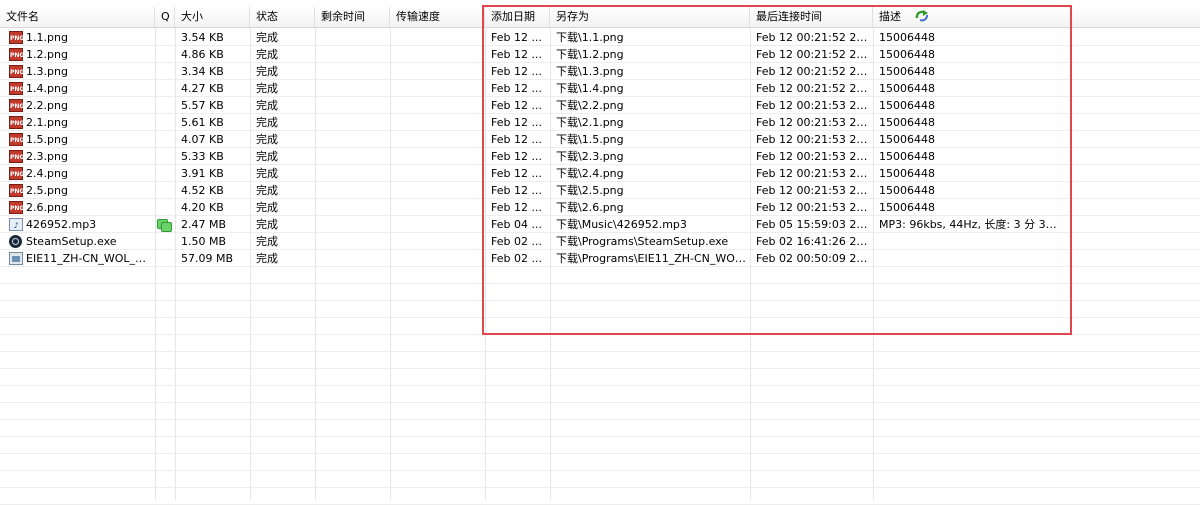 The height and width of the screenshot is (505, 1200). I want to click on cell-size: 2.47 MB, so click(204, 224).